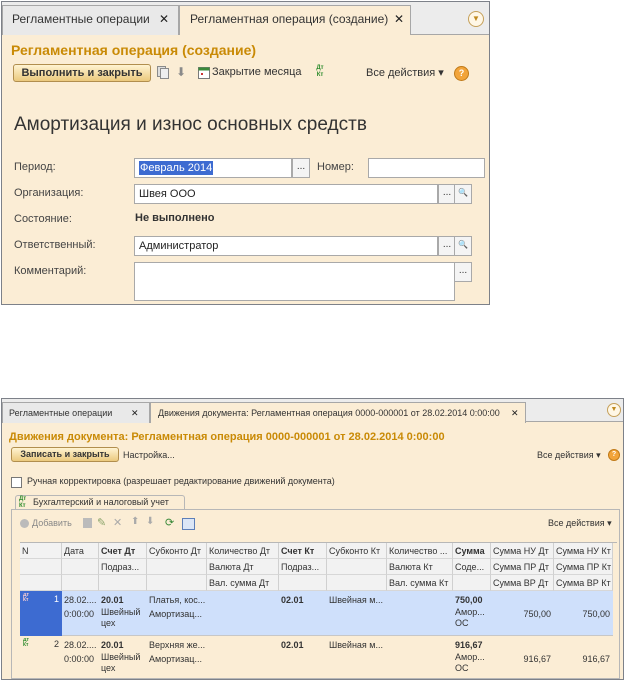 Image resolution: width=625 pixels, height=680 pixels. Describe the element at coordinates (537, 614) in the screenshot. I see `sum-nu-dt-cell: 750,00` at that location.